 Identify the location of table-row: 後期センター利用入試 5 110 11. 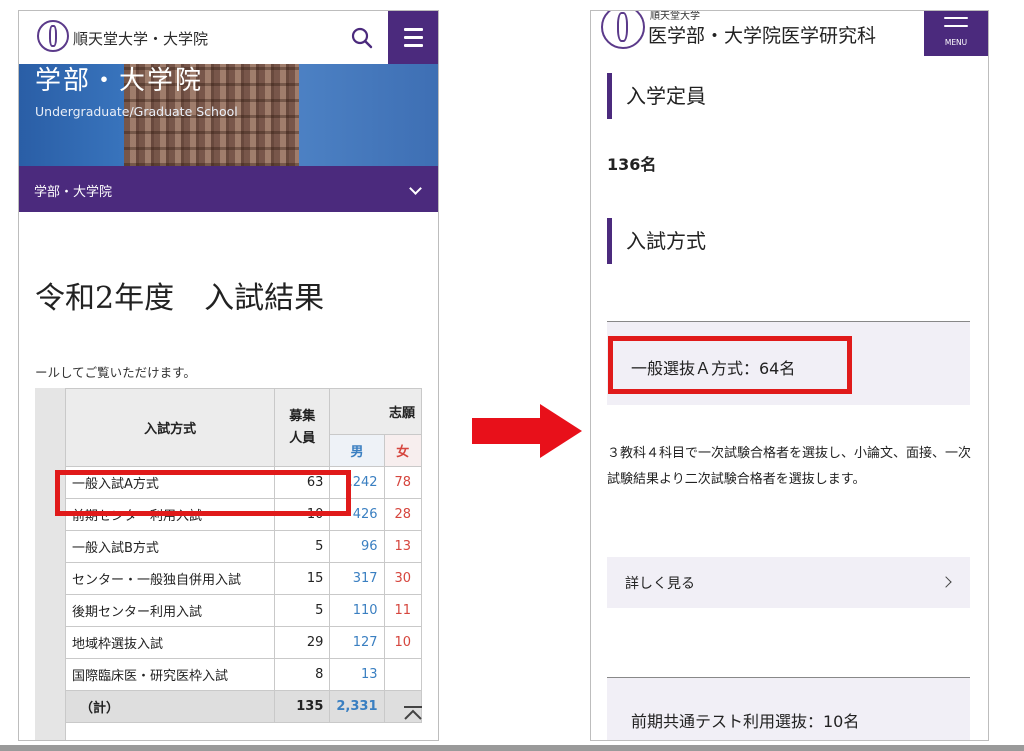
(243, 610).